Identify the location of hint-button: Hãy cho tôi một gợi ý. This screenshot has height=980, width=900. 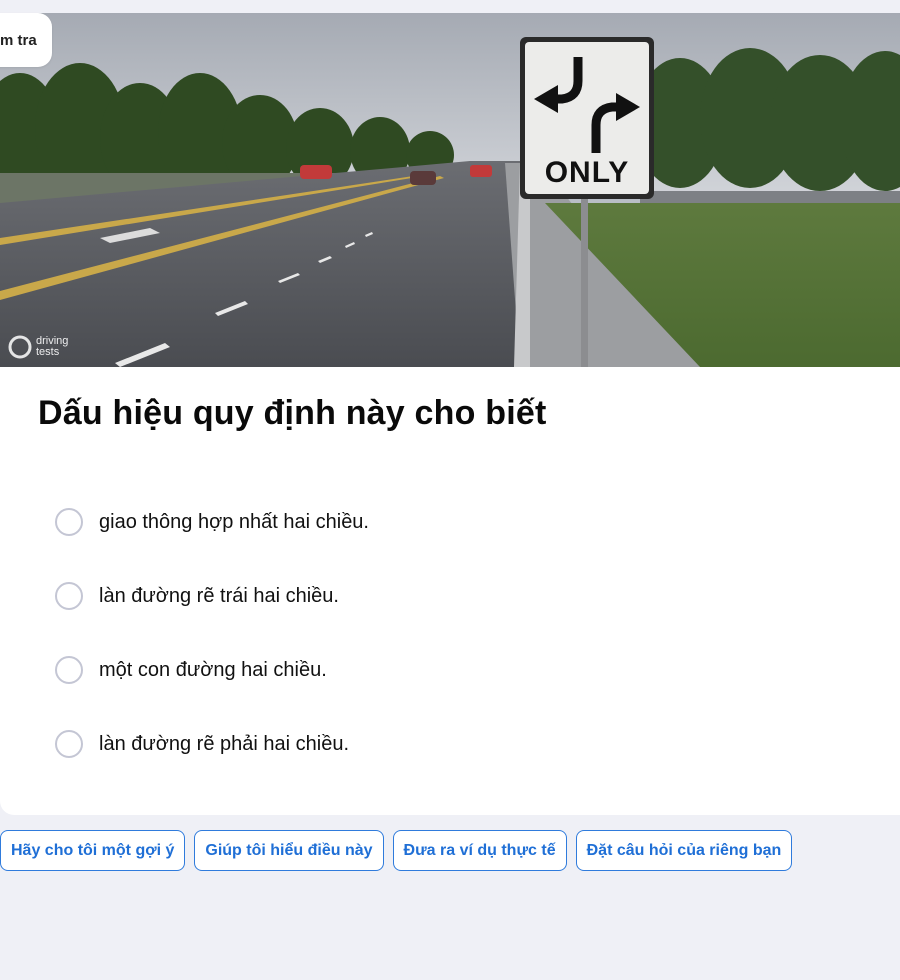
(93, 850).